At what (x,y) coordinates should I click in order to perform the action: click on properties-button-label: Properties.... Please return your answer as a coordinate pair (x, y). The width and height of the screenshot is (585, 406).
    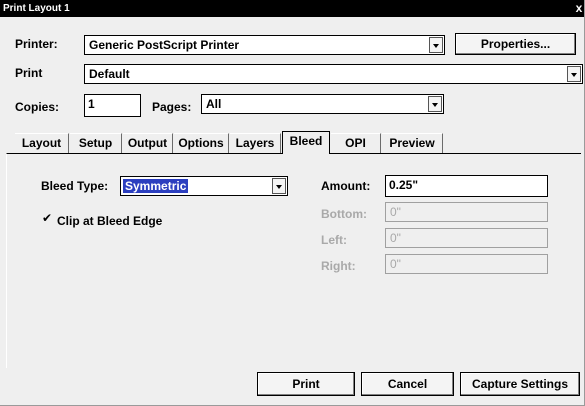
    Looking at the image, I should click on (515, 44).